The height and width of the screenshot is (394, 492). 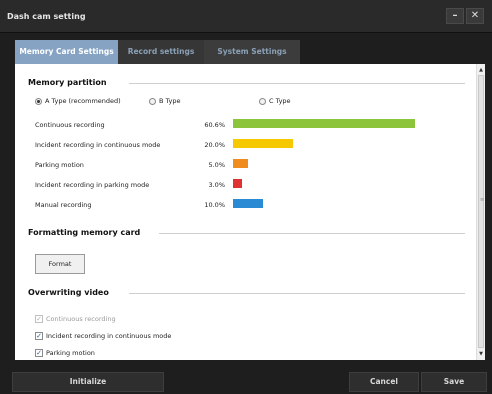 I want to click on radio-b-type: B Type, so click(x=164, y=101).